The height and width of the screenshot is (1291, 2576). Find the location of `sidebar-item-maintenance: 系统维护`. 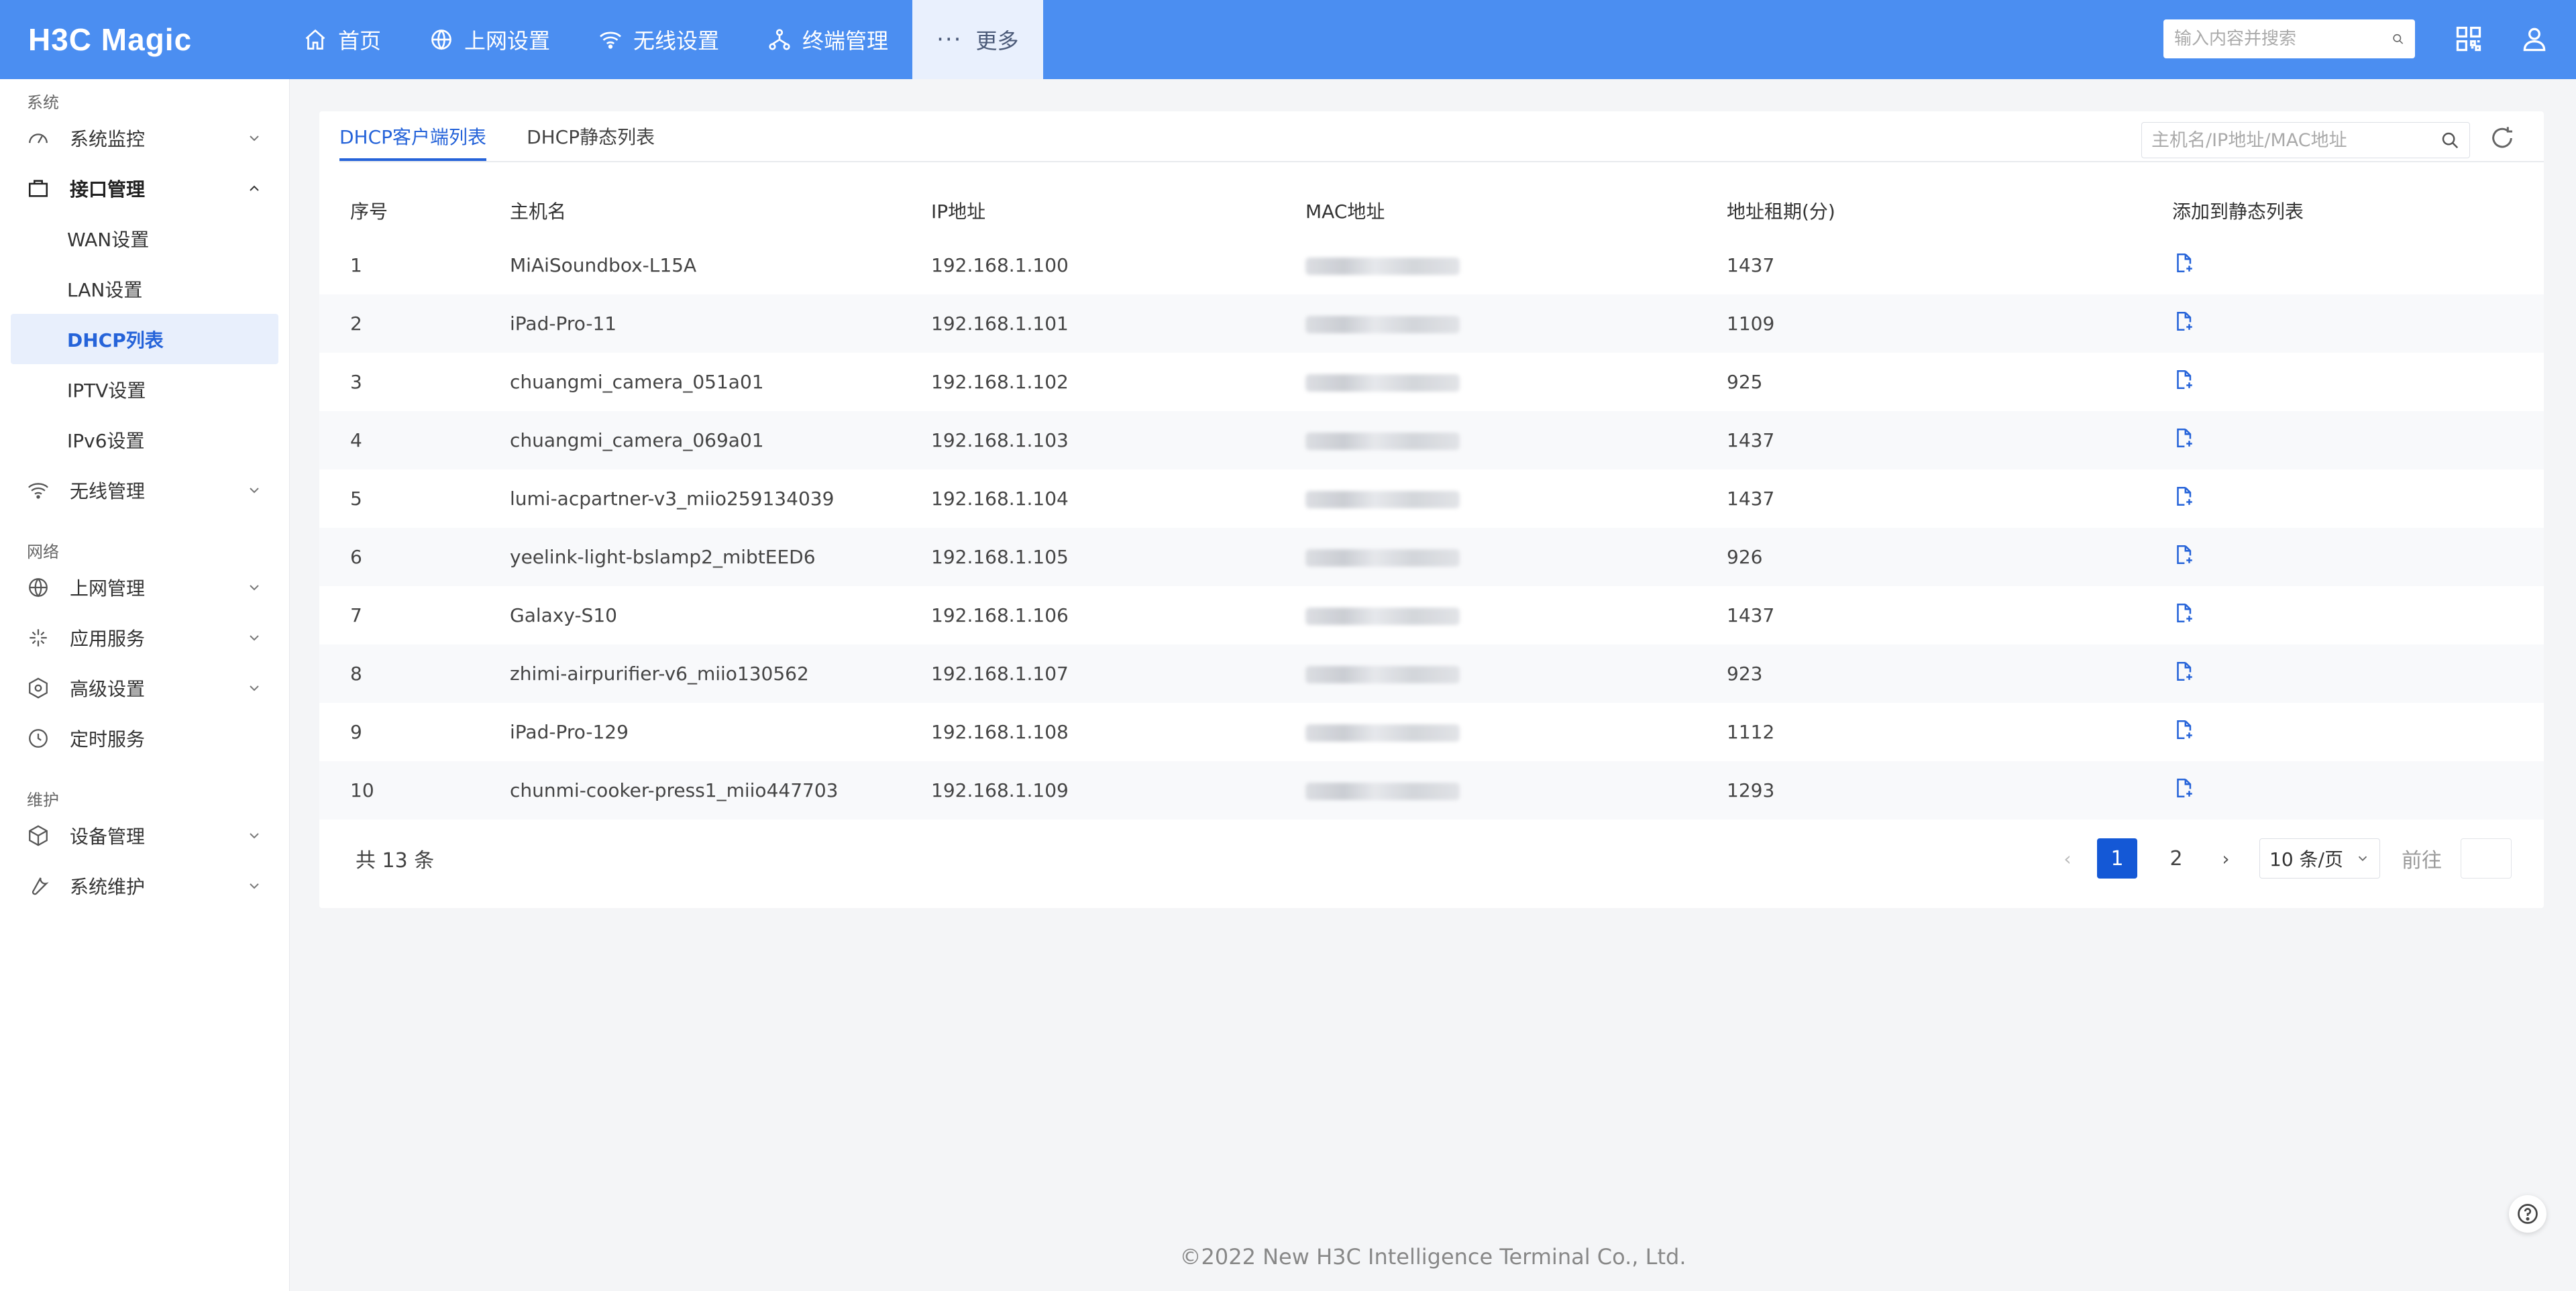

sidebar-item-maintenance: 系统维护 is located at coordinates (144, 885).